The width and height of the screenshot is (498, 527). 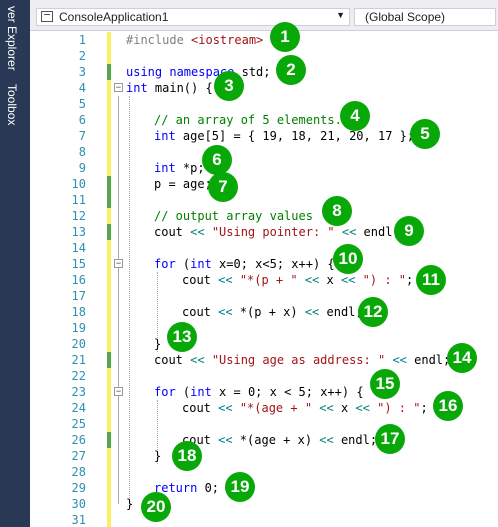 I want to click on annotation-badge: 9, so click(x=409, y=231).